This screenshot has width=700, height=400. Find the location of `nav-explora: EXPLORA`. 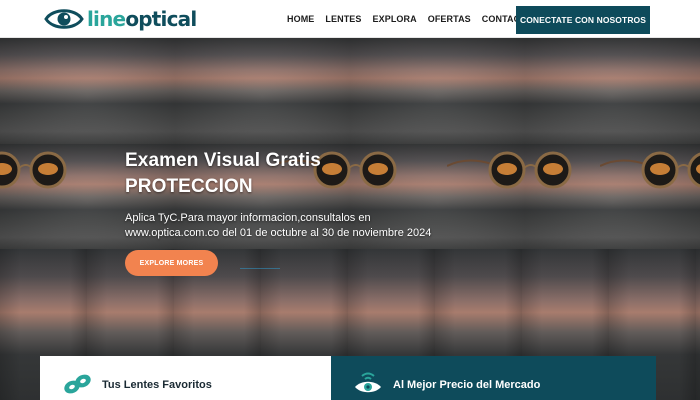

nav-explora: EXPLORA is located at coordinates (395, 19).